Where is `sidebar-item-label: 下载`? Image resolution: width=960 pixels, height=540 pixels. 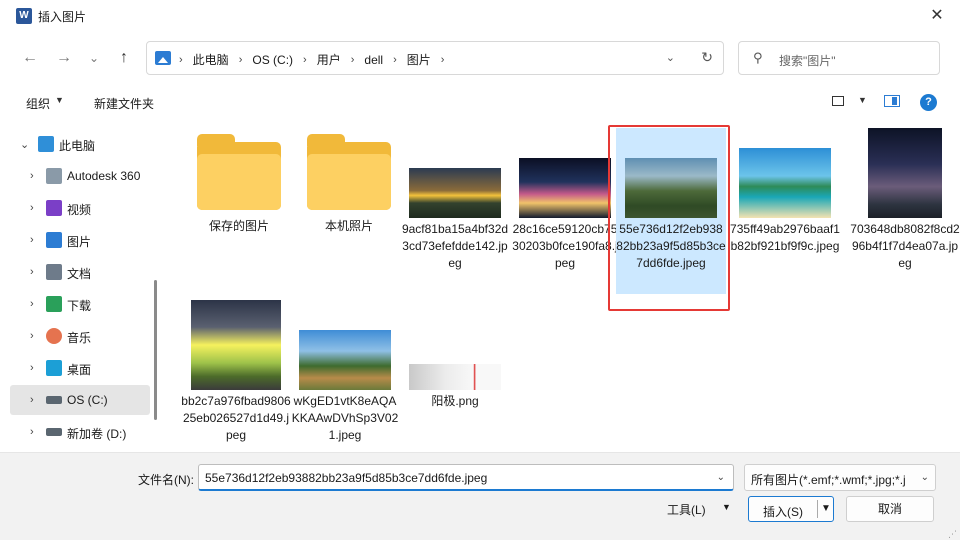
sidebar-item-label: 下载 is located at coordinates (79, 306).